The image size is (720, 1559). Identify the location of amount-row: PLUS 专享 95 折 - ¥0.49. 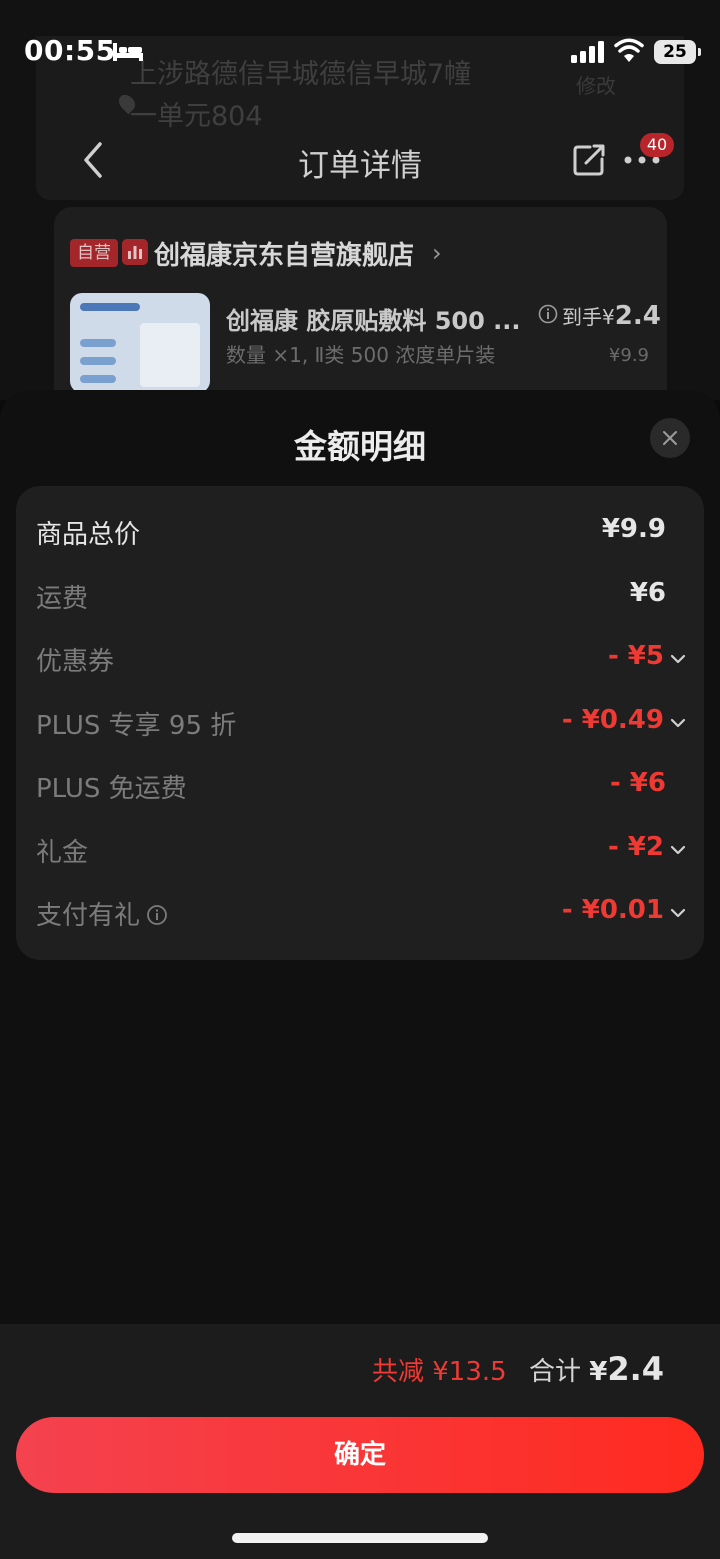
(360, 723).